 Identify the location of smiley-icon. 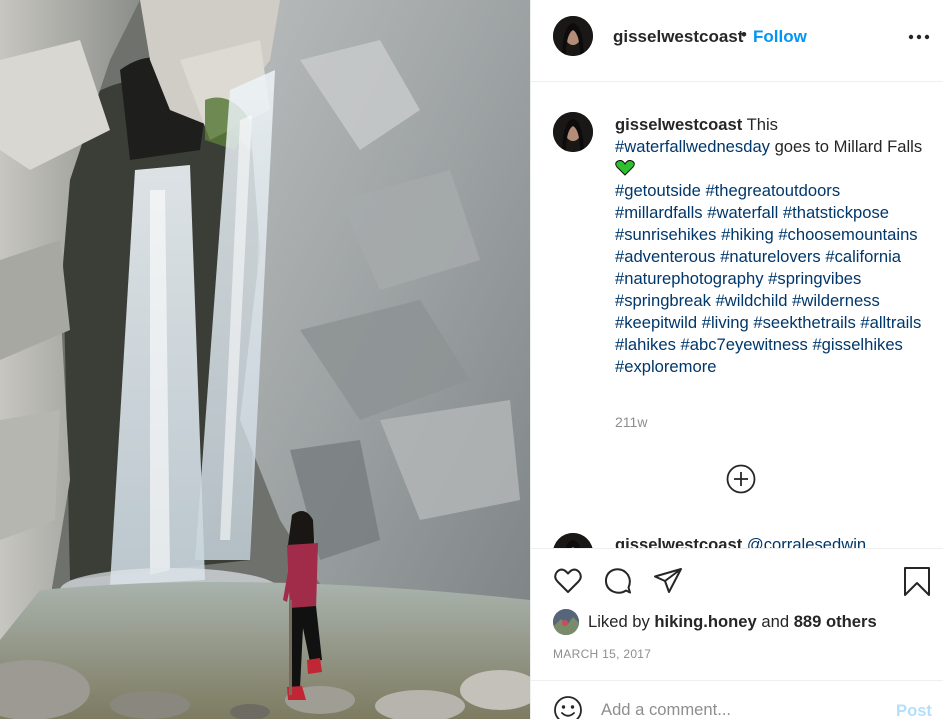
(568, 707).